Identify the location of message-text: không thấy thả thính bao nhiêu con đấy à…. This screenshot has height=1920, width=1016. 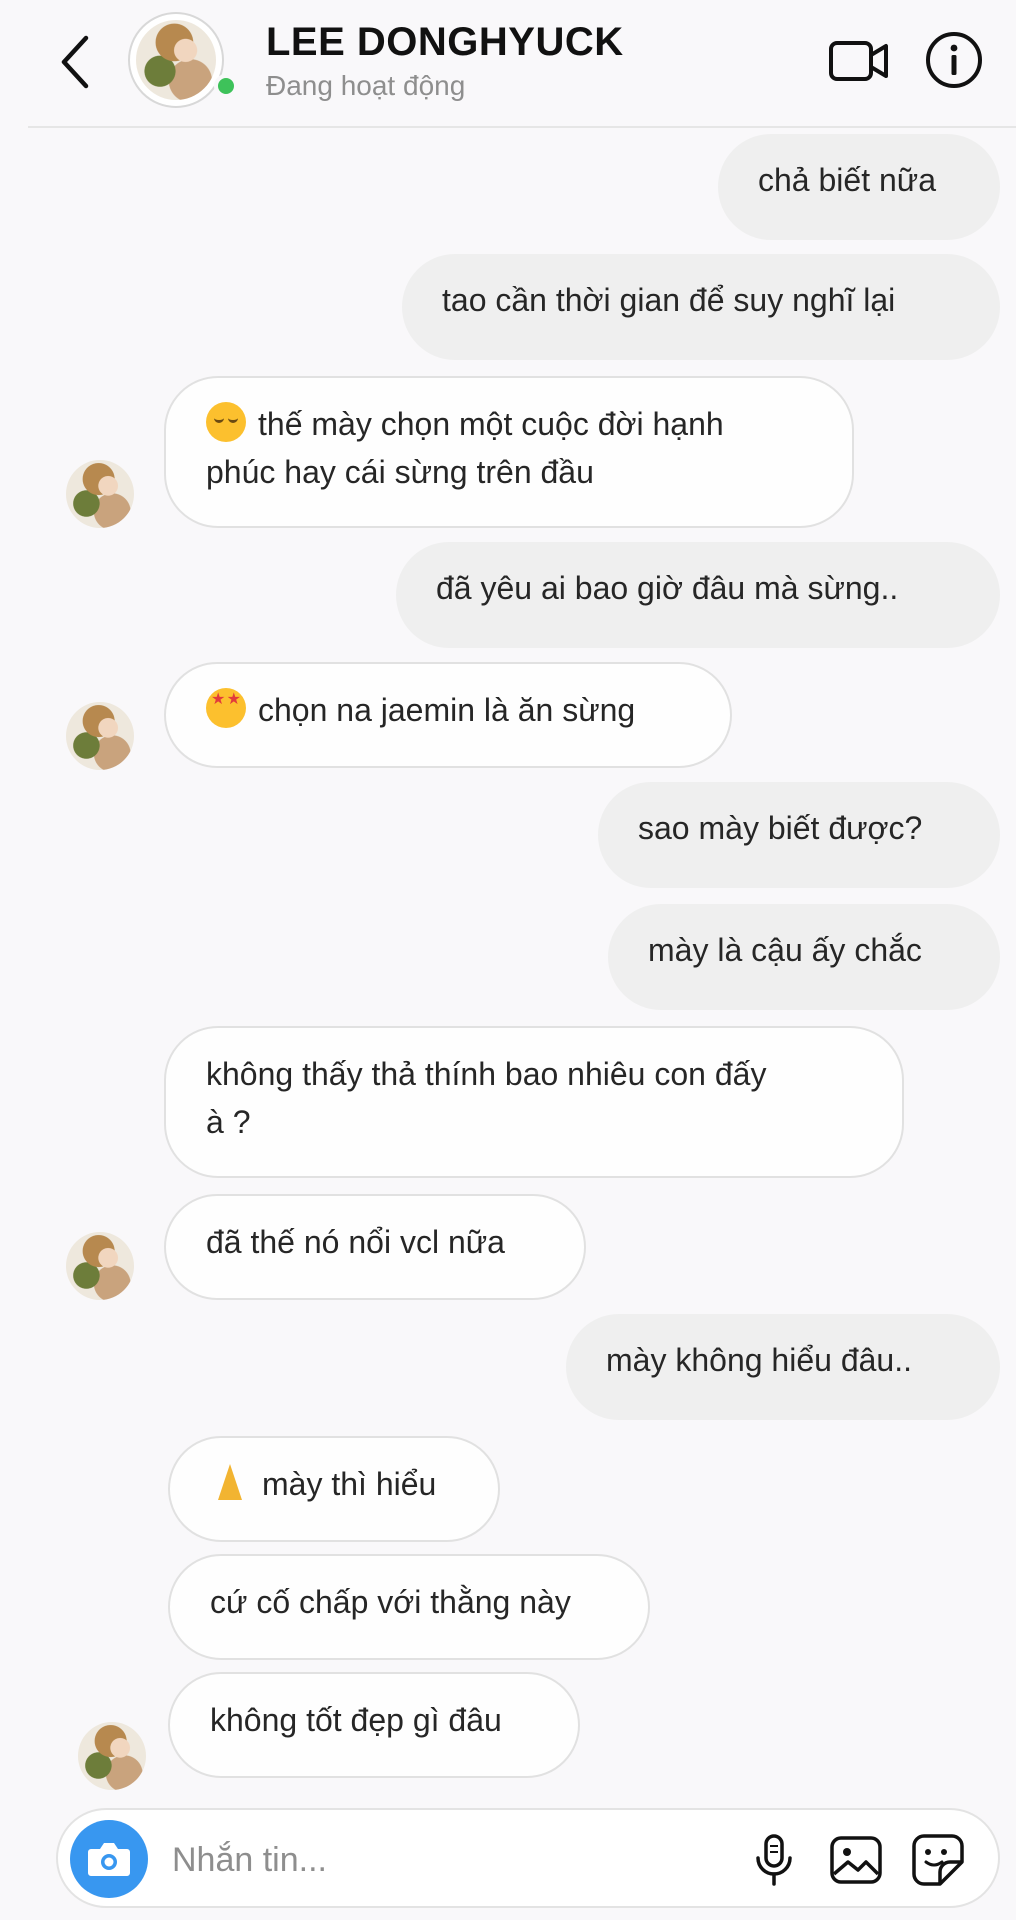
(486, 1098).